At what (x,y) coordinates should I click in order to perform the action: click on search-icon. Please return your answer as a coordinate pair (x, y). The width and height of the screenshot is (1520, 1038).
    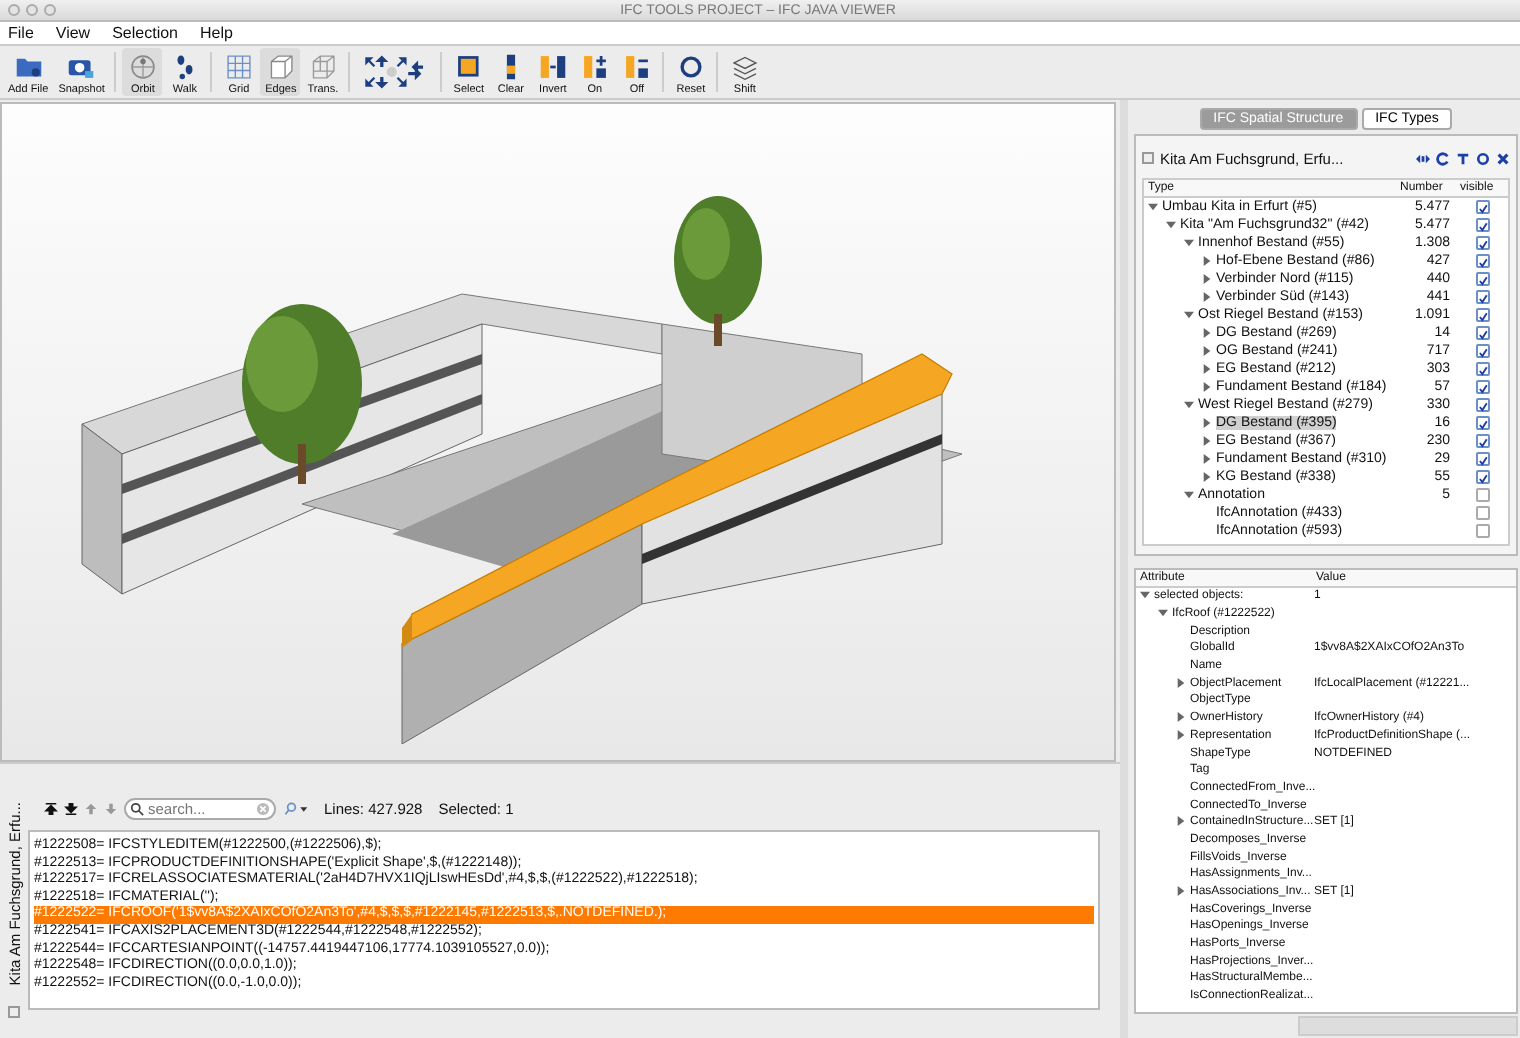
    Looking at the image, I should click on (137, 808).